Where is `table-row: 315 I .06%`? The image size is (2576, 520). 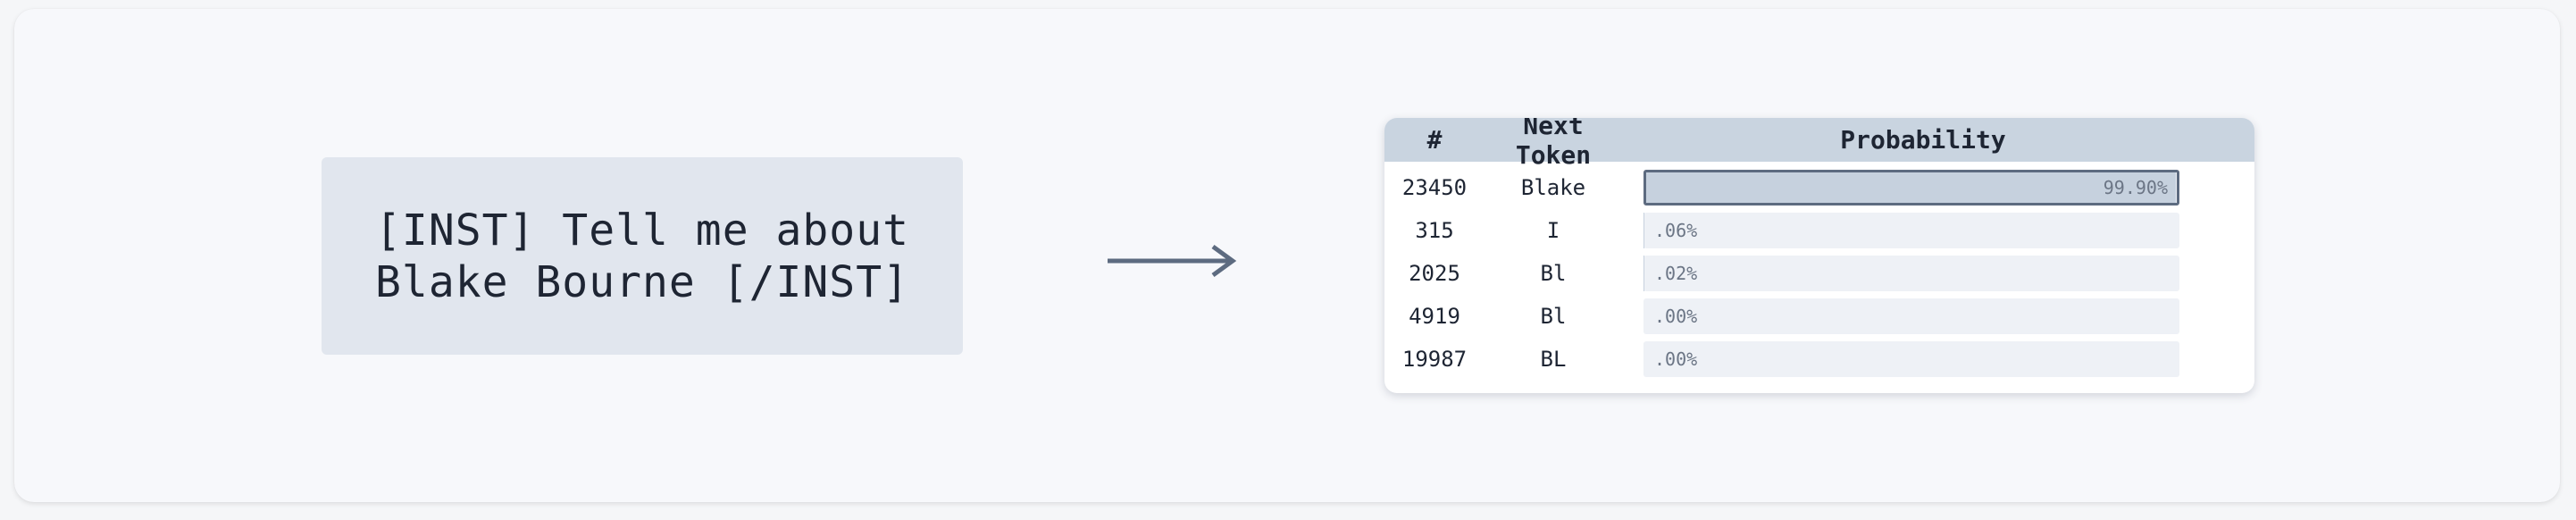 table-row: 315 I .06% is located at coordinates (1819, 231).